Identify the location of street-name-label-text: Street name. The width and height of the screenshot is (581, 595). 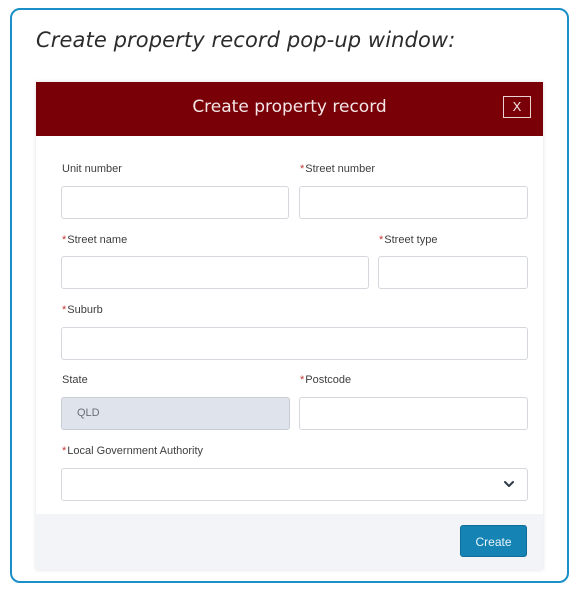
(97, 240).